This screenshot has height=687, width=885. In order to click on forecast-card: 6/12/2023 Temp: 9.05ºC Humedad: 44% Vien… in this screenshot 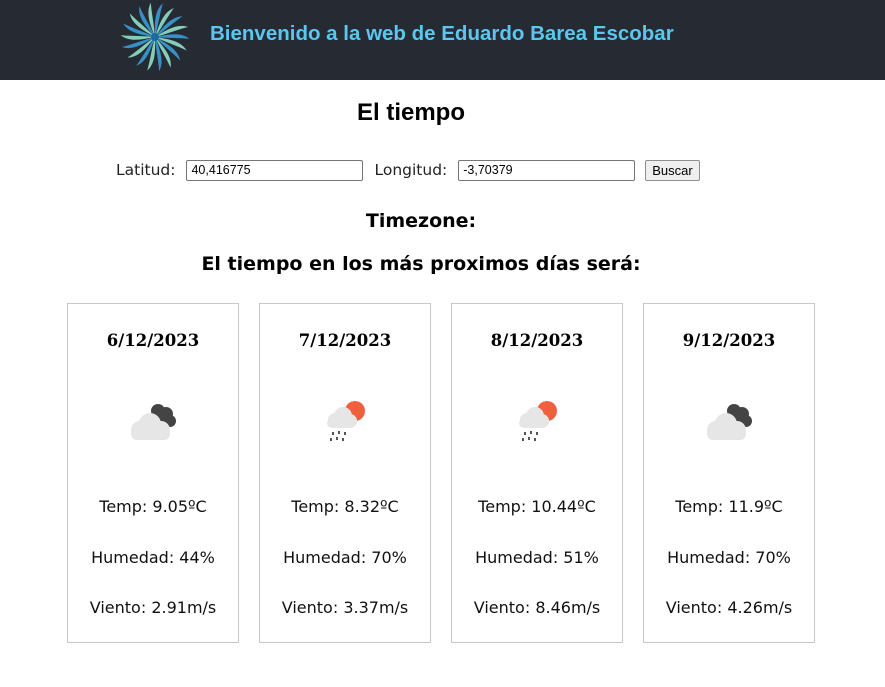, I will do `click(153, 473)`.